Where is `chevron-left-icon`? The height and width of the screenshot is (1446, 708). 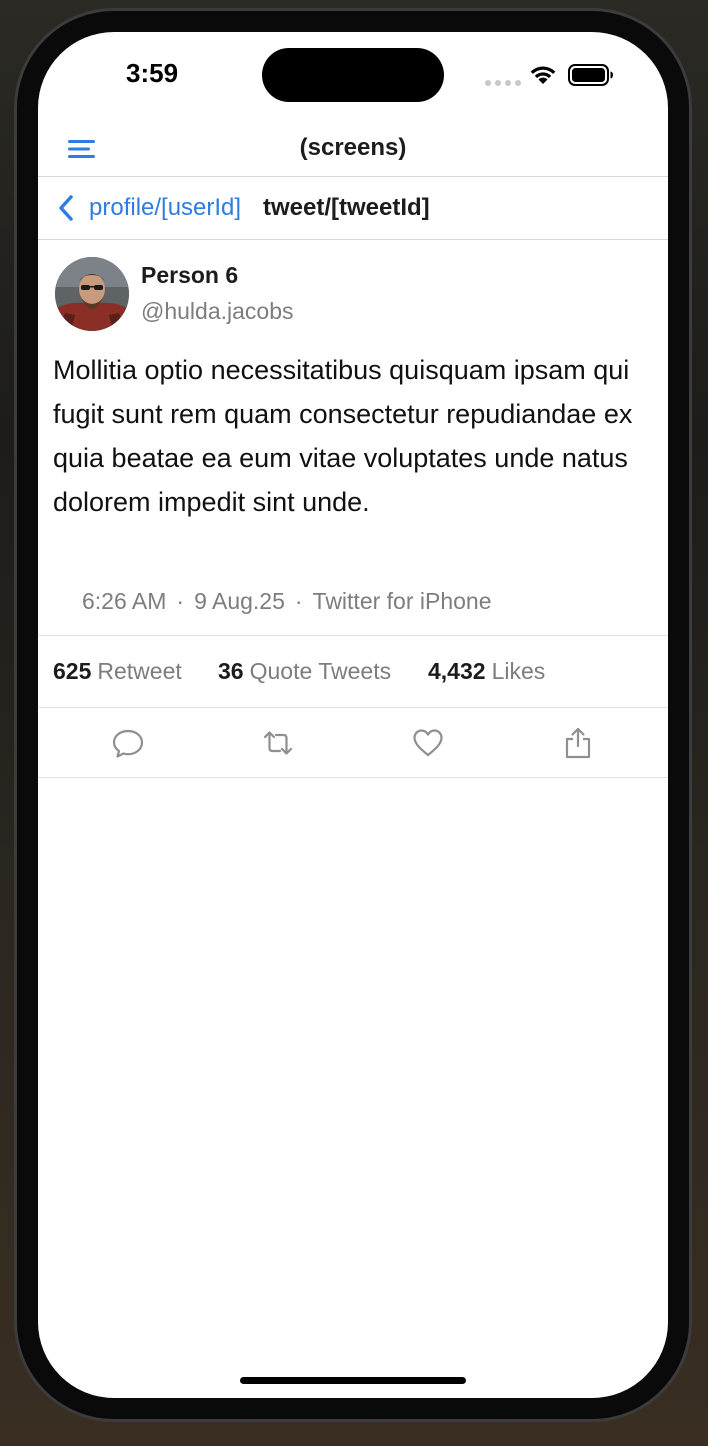 chevron-left-icon is located at coordinates (66, 208).